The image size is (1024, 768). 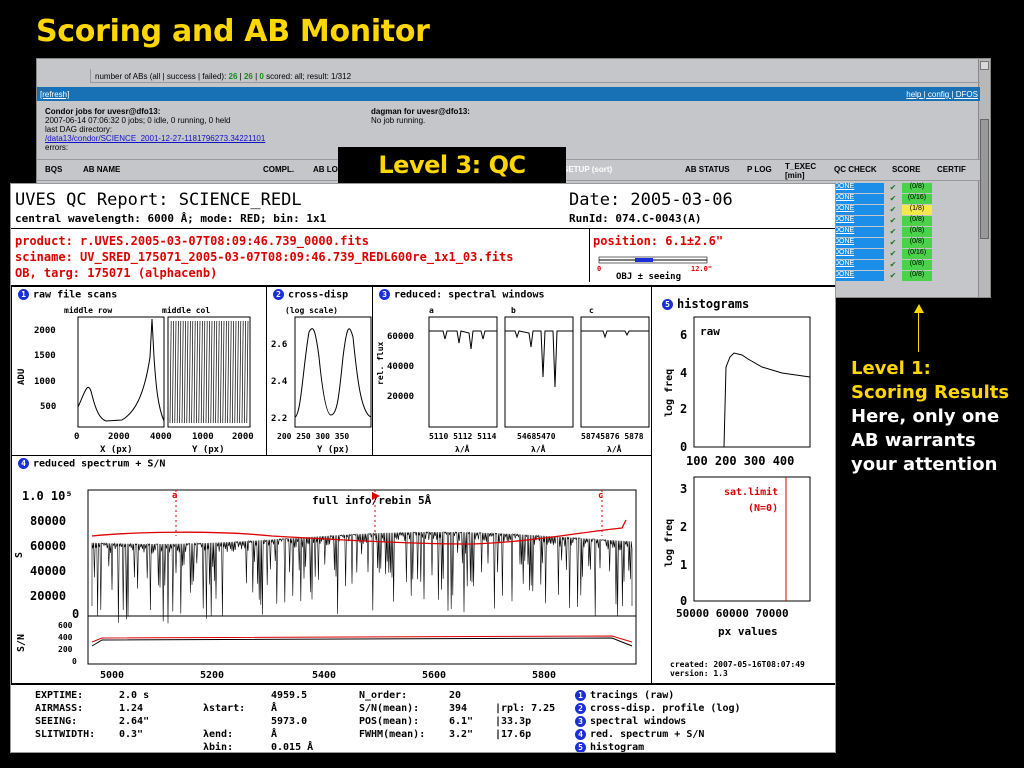 What do you see at coordinates (174, 496) in the screenshot?
I see `marker-a: a` at bounding box center [174, 496].